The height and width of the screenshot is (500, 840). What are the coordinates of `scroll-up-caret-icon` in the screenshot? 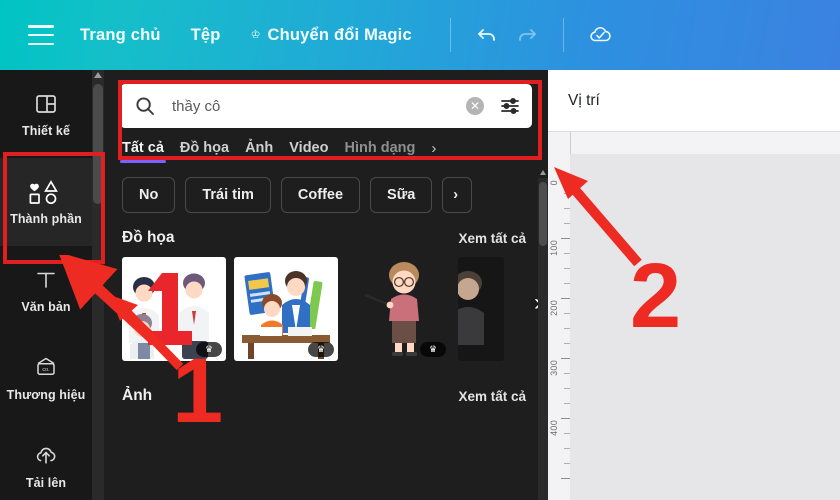 It's located at (98, 75).